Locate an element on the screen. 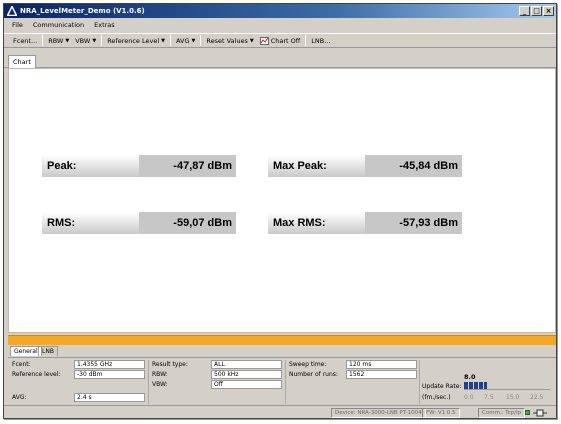 The width and height of the screenshot is (561, 424). reference-level-field-label: Reference level: is located at coordinates (36, 374).